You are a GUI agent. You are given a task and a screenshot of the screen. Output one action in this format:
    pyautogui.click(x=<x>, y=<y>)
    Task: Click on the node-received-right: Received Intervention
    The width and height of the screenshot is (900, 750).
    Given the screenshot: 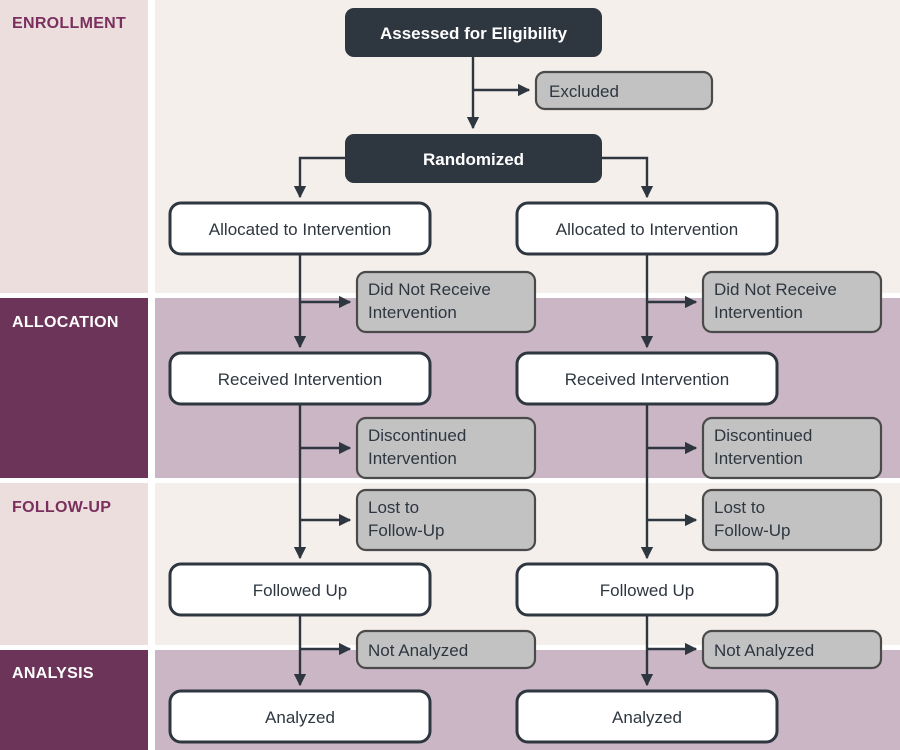 What is the action you would take?
    pyautogui.click(x=647, y=378)
    